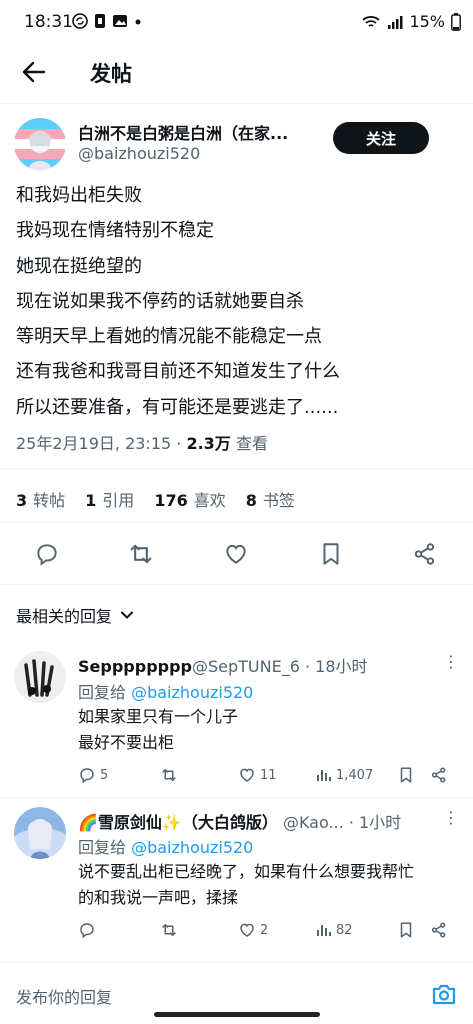 The width and height of the screenshot is (473, 1024). What do you see at coordinates (236, 22) in the screenshot?
I see `status-bar: 18:31 15%` at bounding box center [236, 22].